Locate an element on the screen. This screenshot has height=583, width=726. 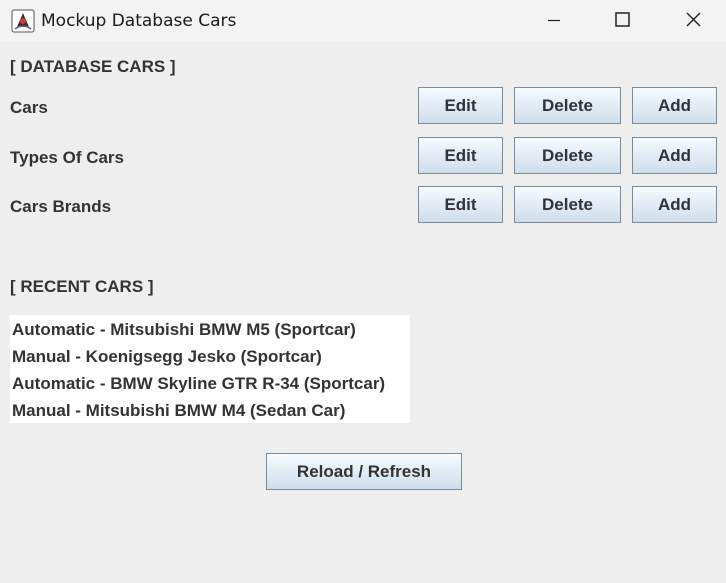
types-edit-button: Edit is located at coordinates (460, 155).